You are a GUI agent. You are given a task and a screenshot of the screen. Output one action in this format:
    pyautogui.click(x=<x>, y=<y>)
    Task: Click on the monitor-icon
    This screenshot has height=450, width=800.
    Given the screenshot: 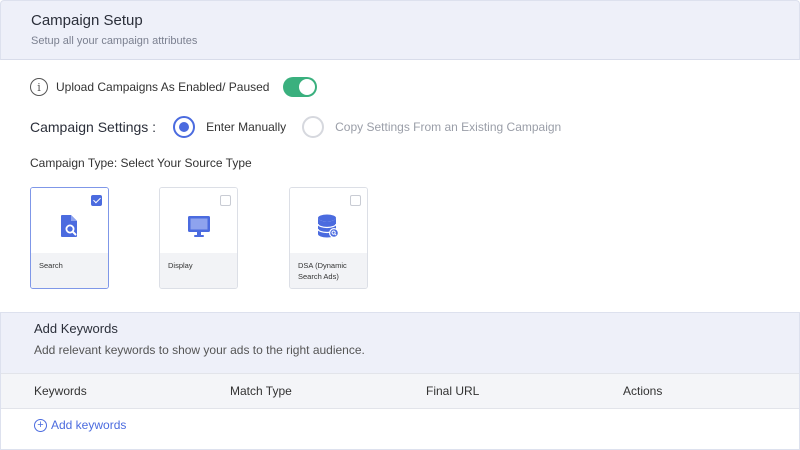 What is the action you would take?
    pyautogui.click(x=198, y=226)
    